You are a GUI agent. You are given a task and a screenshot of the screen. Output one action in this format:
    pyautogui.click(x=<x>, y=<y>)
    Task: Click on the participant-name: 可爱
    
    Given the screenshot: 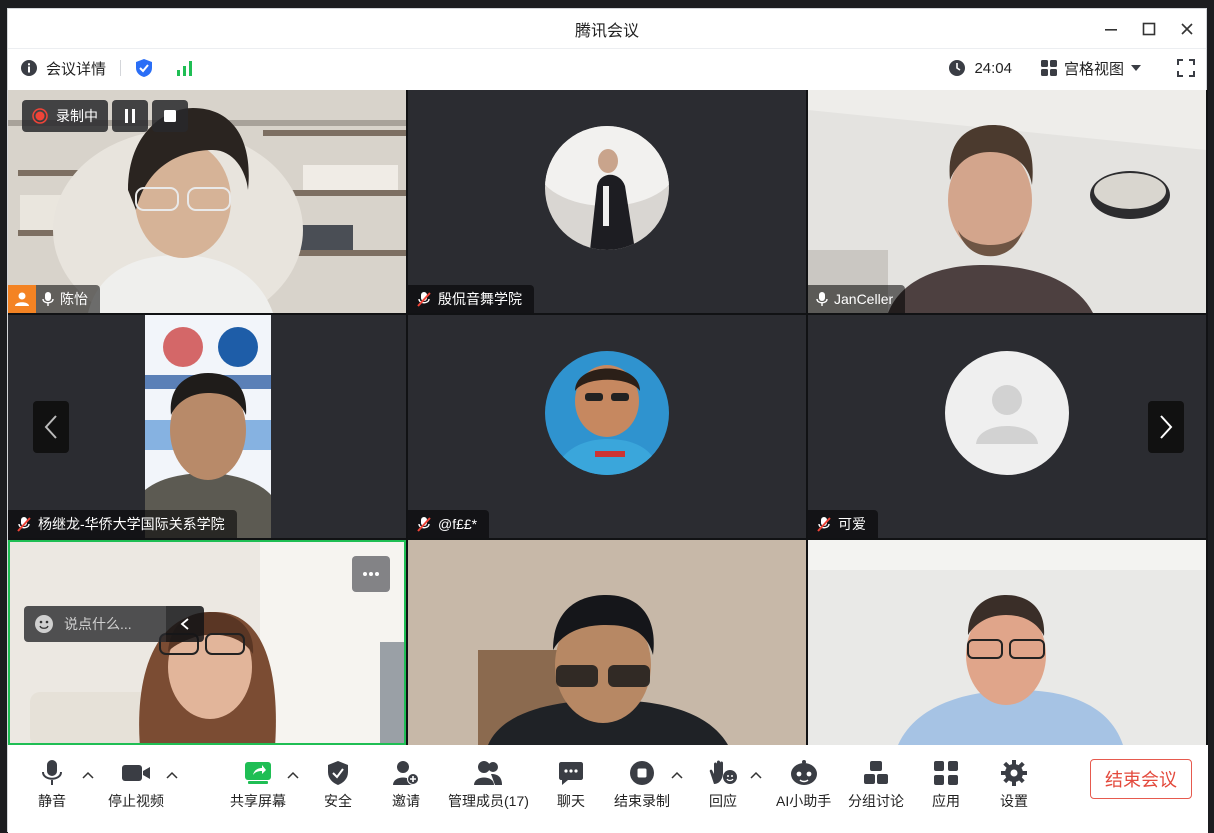 What is the action you would take?
    pyautogui.click(x=852, y=524)
    